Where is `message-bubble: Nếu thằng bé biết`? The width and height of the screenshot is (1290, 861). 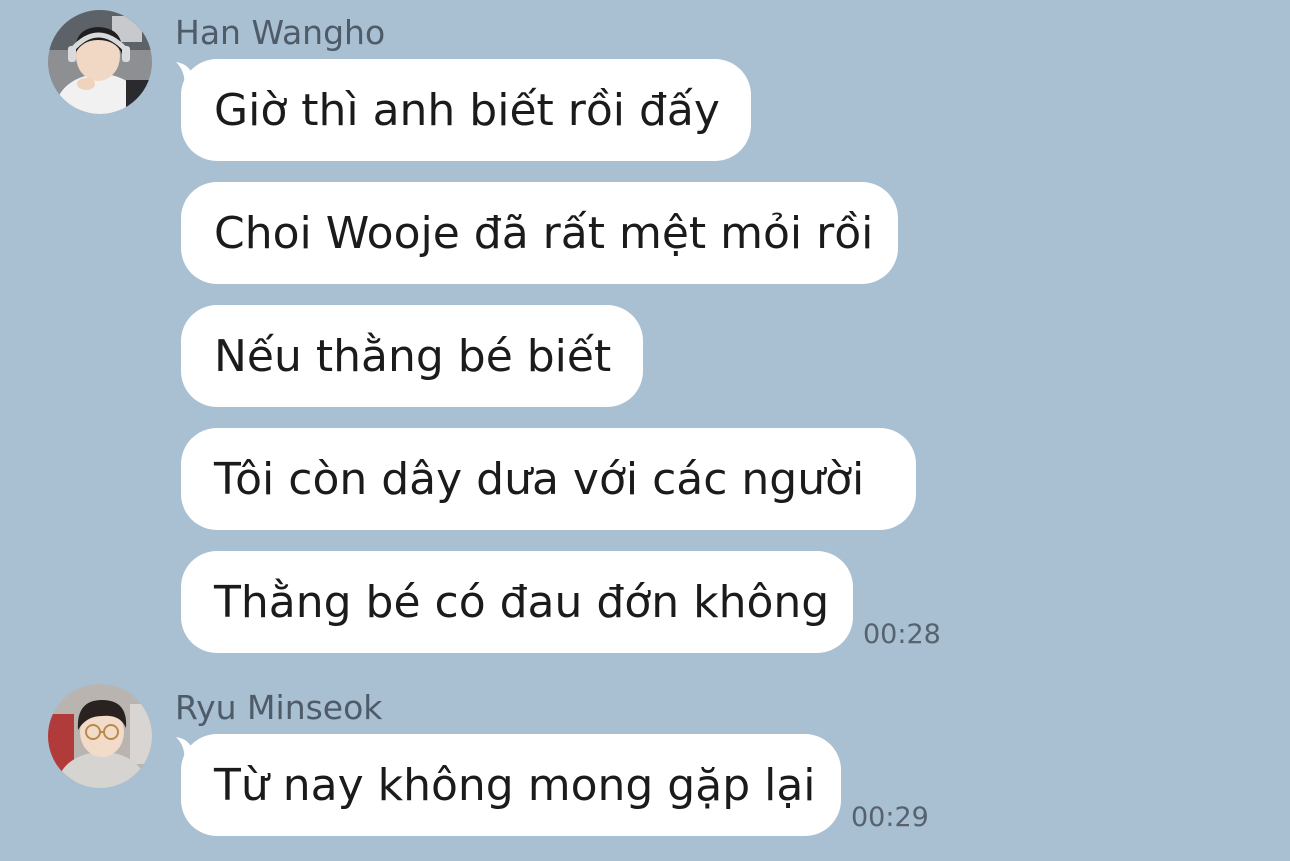 message-bubble: Nếu thằng bé biết is located at coordinates (412, 356).